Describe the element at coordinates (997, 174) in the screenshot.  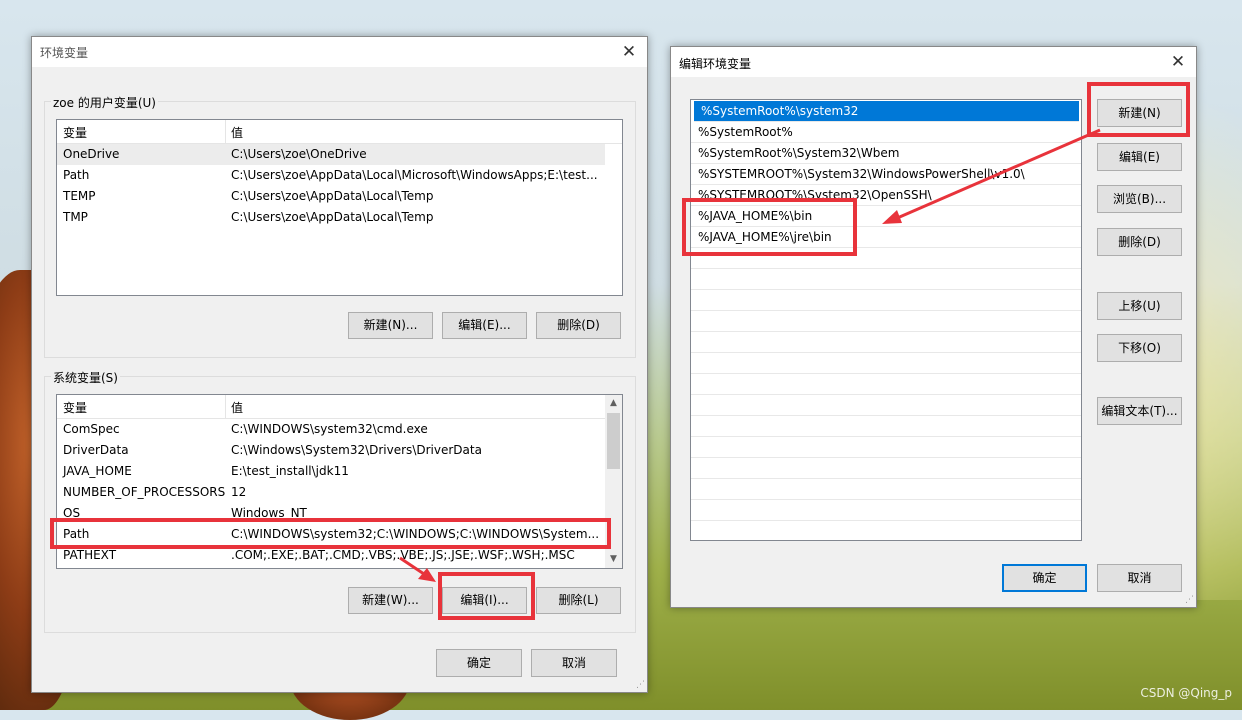
I see `annotation-arrow-to-entries` at that location.